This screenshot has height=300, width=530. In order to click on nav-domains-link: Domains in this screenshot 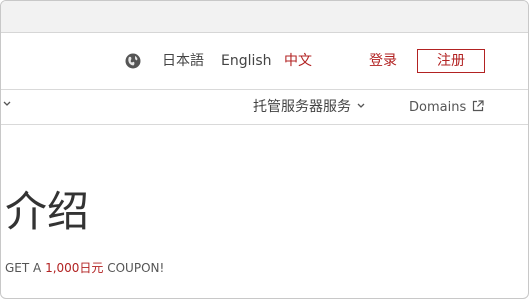, I will do `click(437, 108)`.